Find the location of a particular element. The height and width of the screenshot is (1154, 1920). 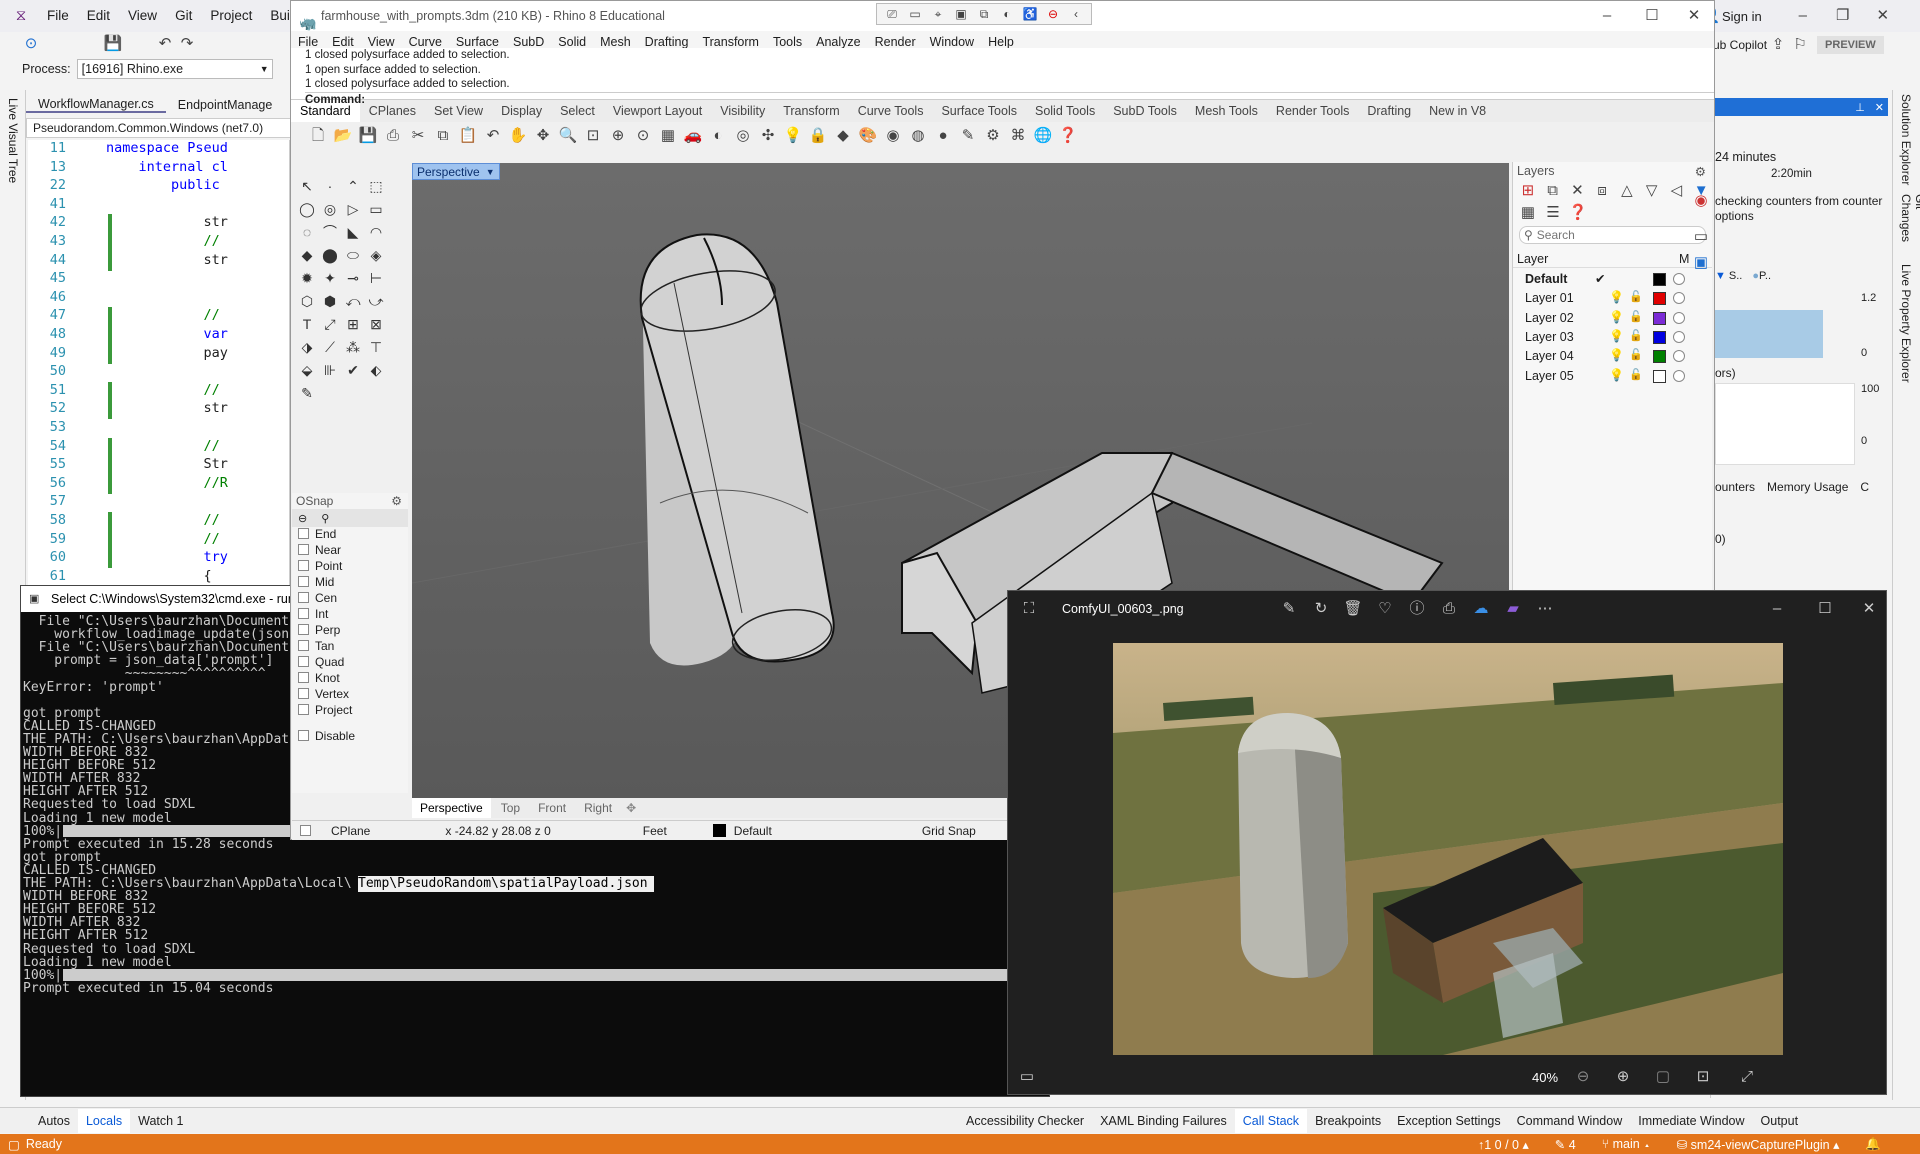

layer-row: Layer 02 💡 🔓 is located at coordinates (1608, 318).